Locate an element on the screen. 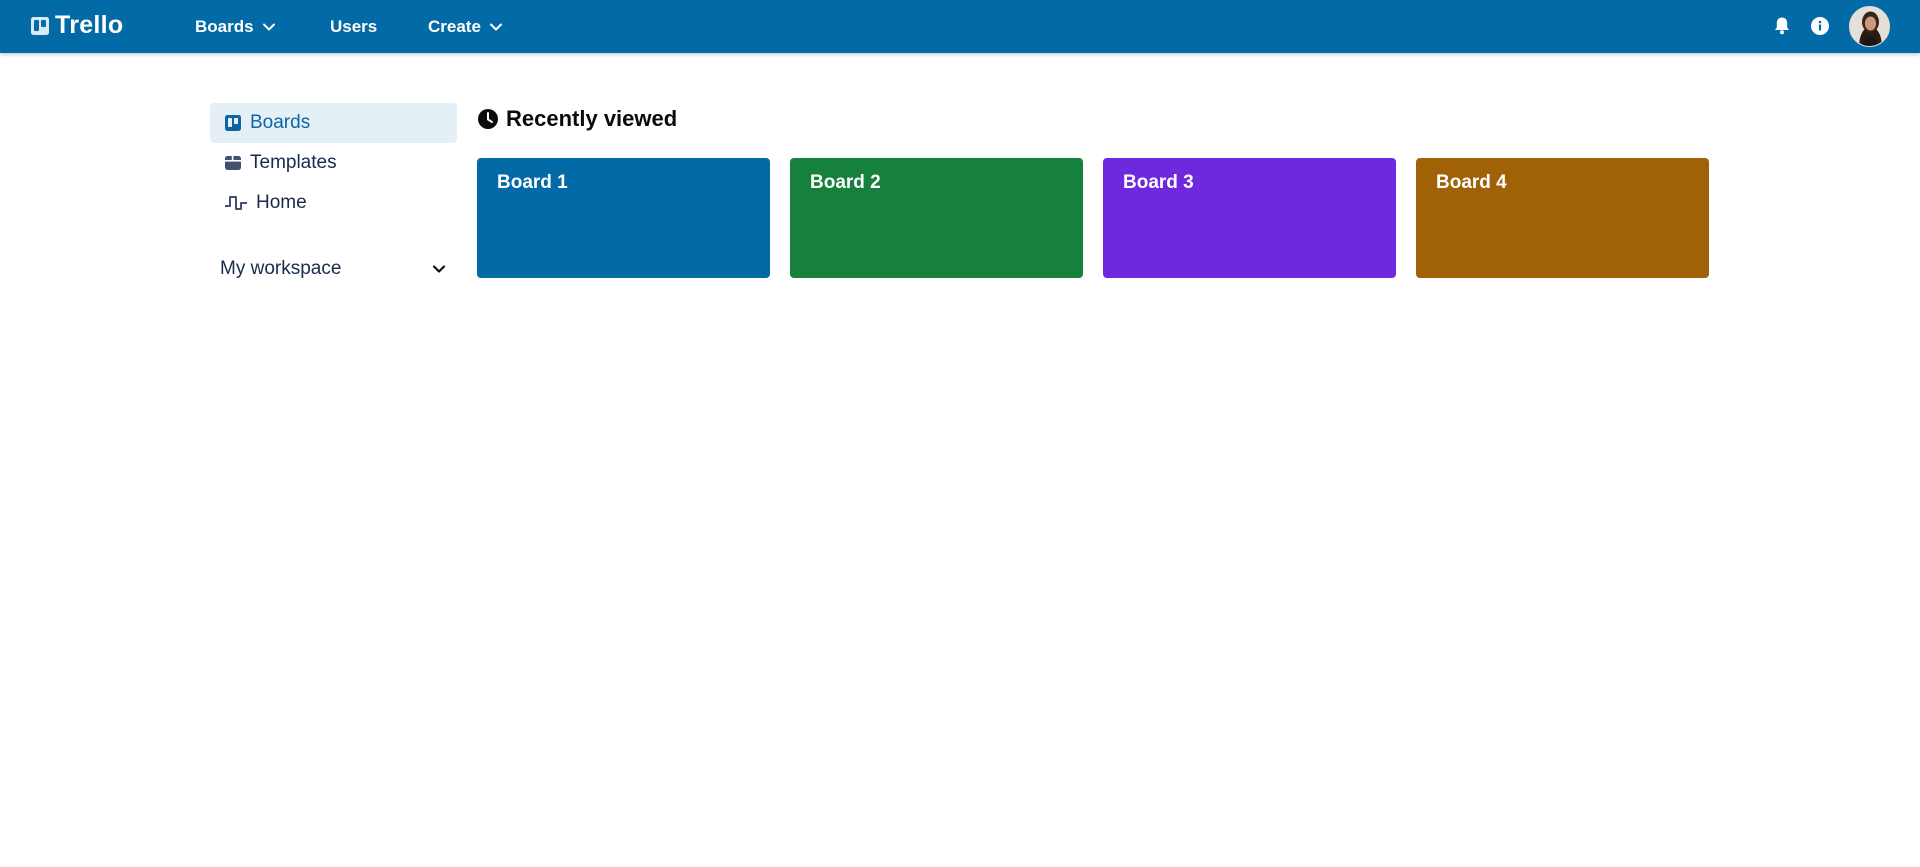  board-card: Board 1 is located at coordinates (623, 218).